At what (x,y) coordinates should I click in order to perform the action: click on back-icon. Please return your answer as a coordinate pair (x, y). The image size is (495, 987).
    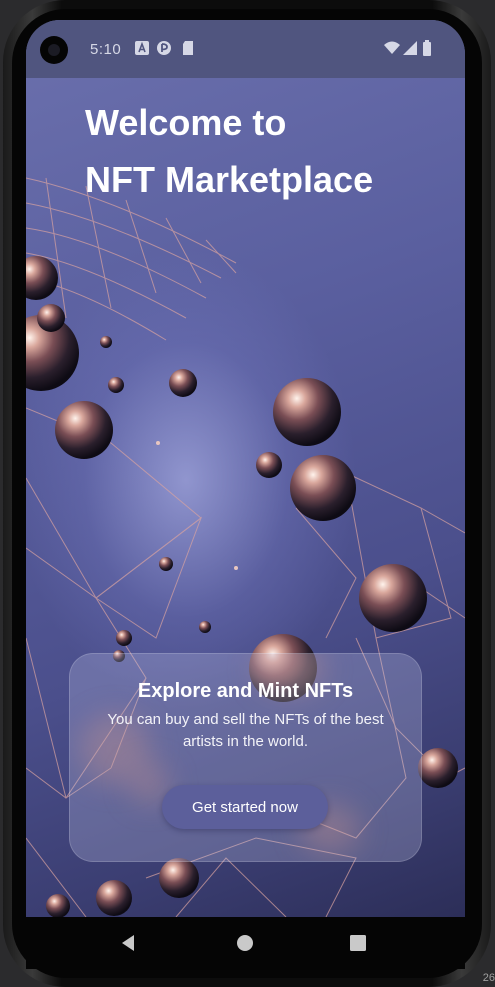
    Looking at the image, I should click on (128, 943).